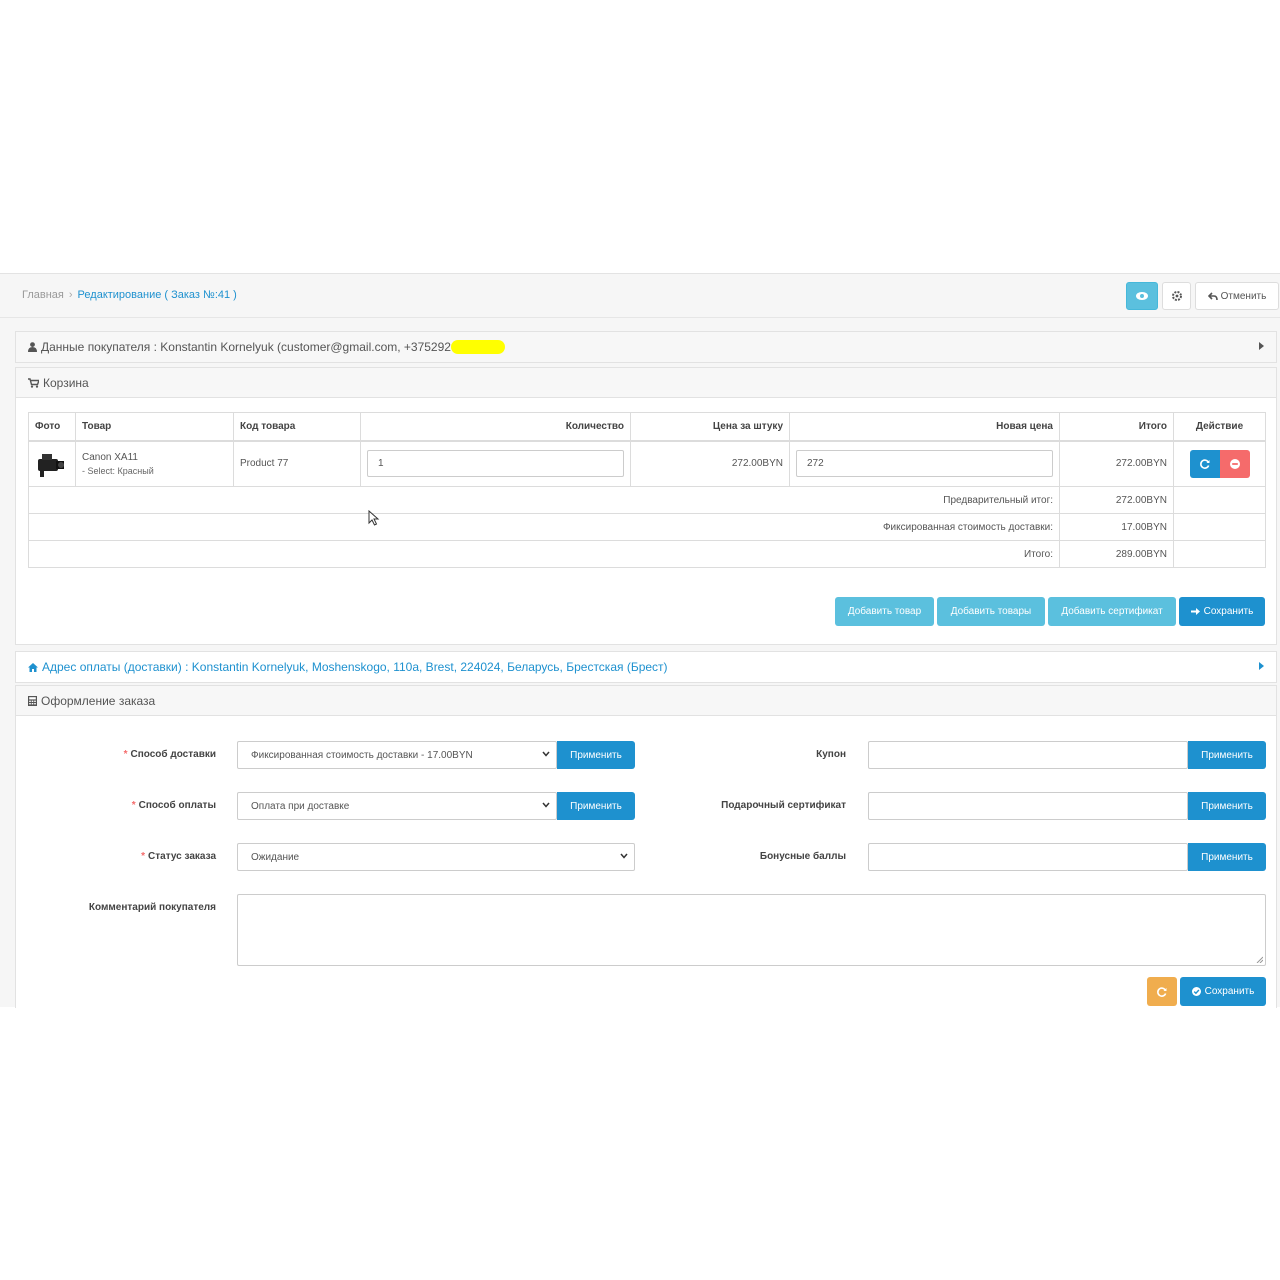  I want to click on resize-handle-icon, so click(1259, 959).